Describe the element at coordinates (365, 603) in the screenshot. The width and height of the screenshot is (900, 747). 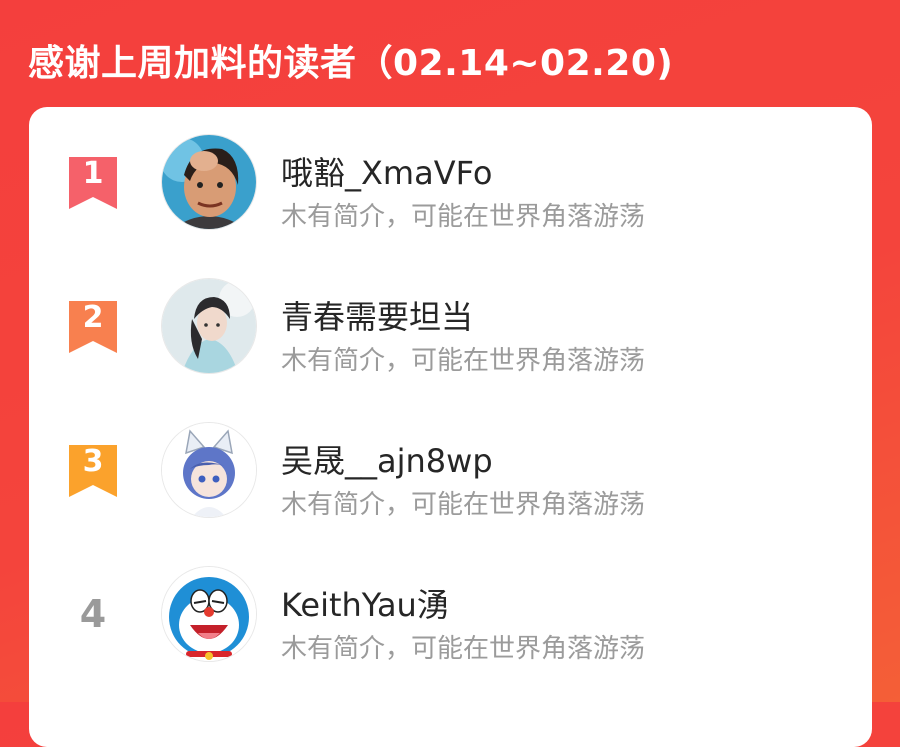
I see `reader-name: KeithYau湧` at that location.